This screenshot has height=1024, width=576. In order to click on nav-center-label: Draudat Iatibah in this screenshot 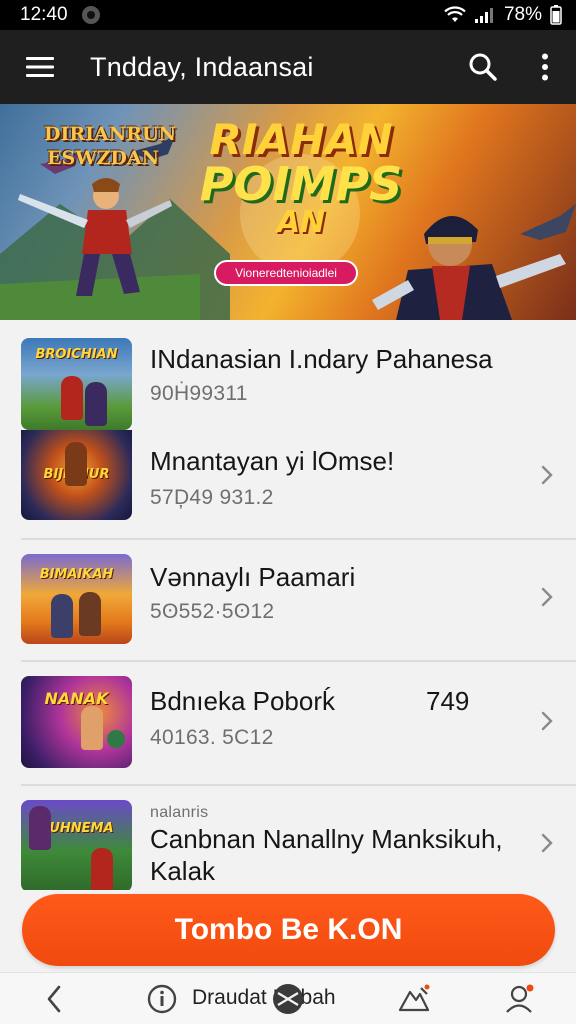, I will do `click(264, 998)`.